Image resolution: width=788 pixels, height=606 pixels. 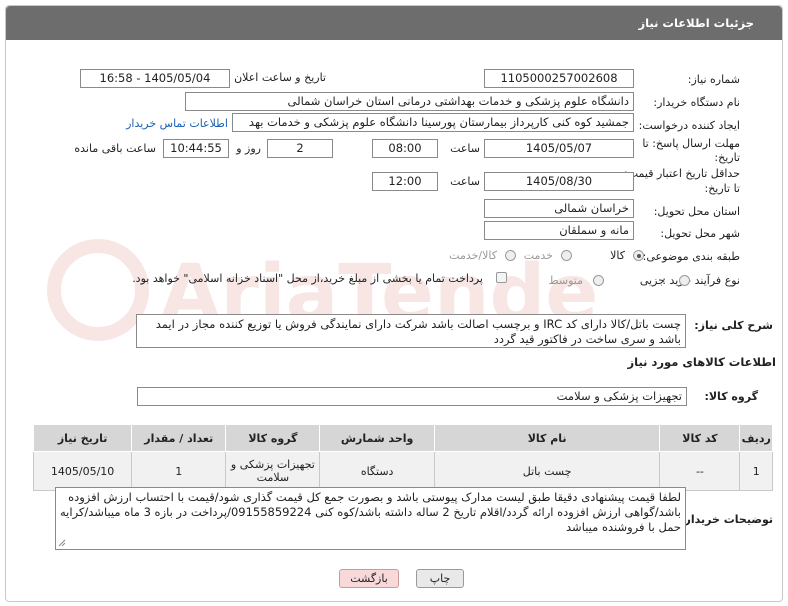 What do you see at coordinates (682, 173) in the screenshot?
I see `validity-label-line1: حداقل تاریخ اعتبار قیمت:` at bounding box center [682, 173].